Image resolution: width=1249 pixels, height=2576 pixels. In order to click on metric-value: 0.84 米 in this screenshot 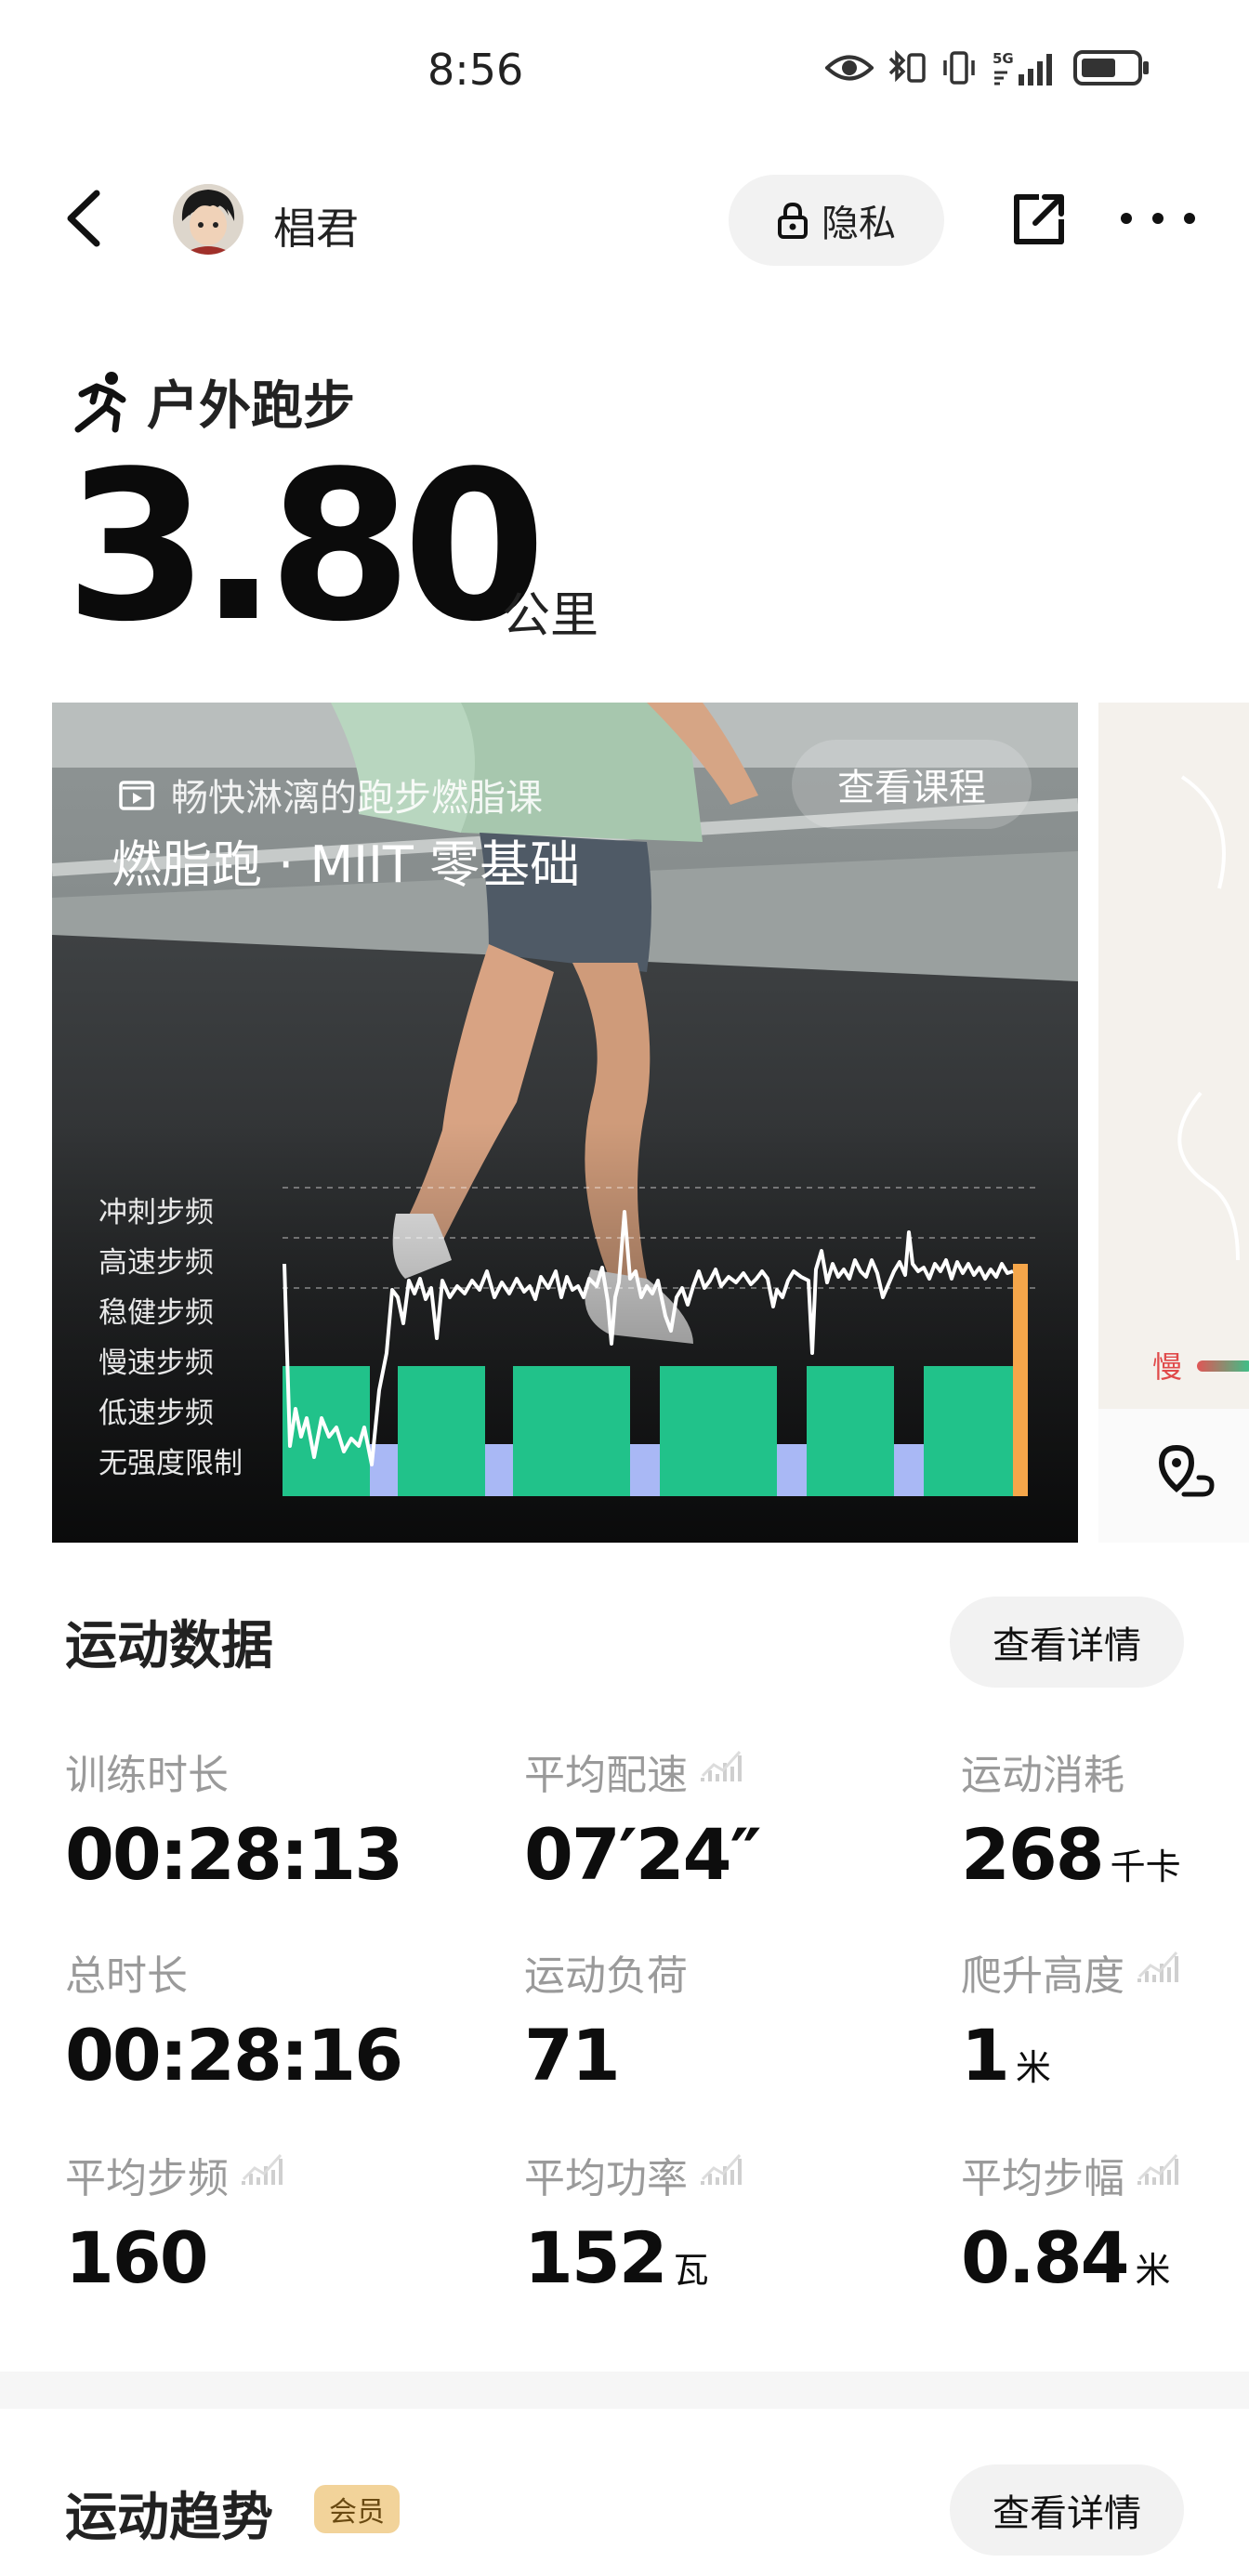, I will do `click(1105, 2258)`.